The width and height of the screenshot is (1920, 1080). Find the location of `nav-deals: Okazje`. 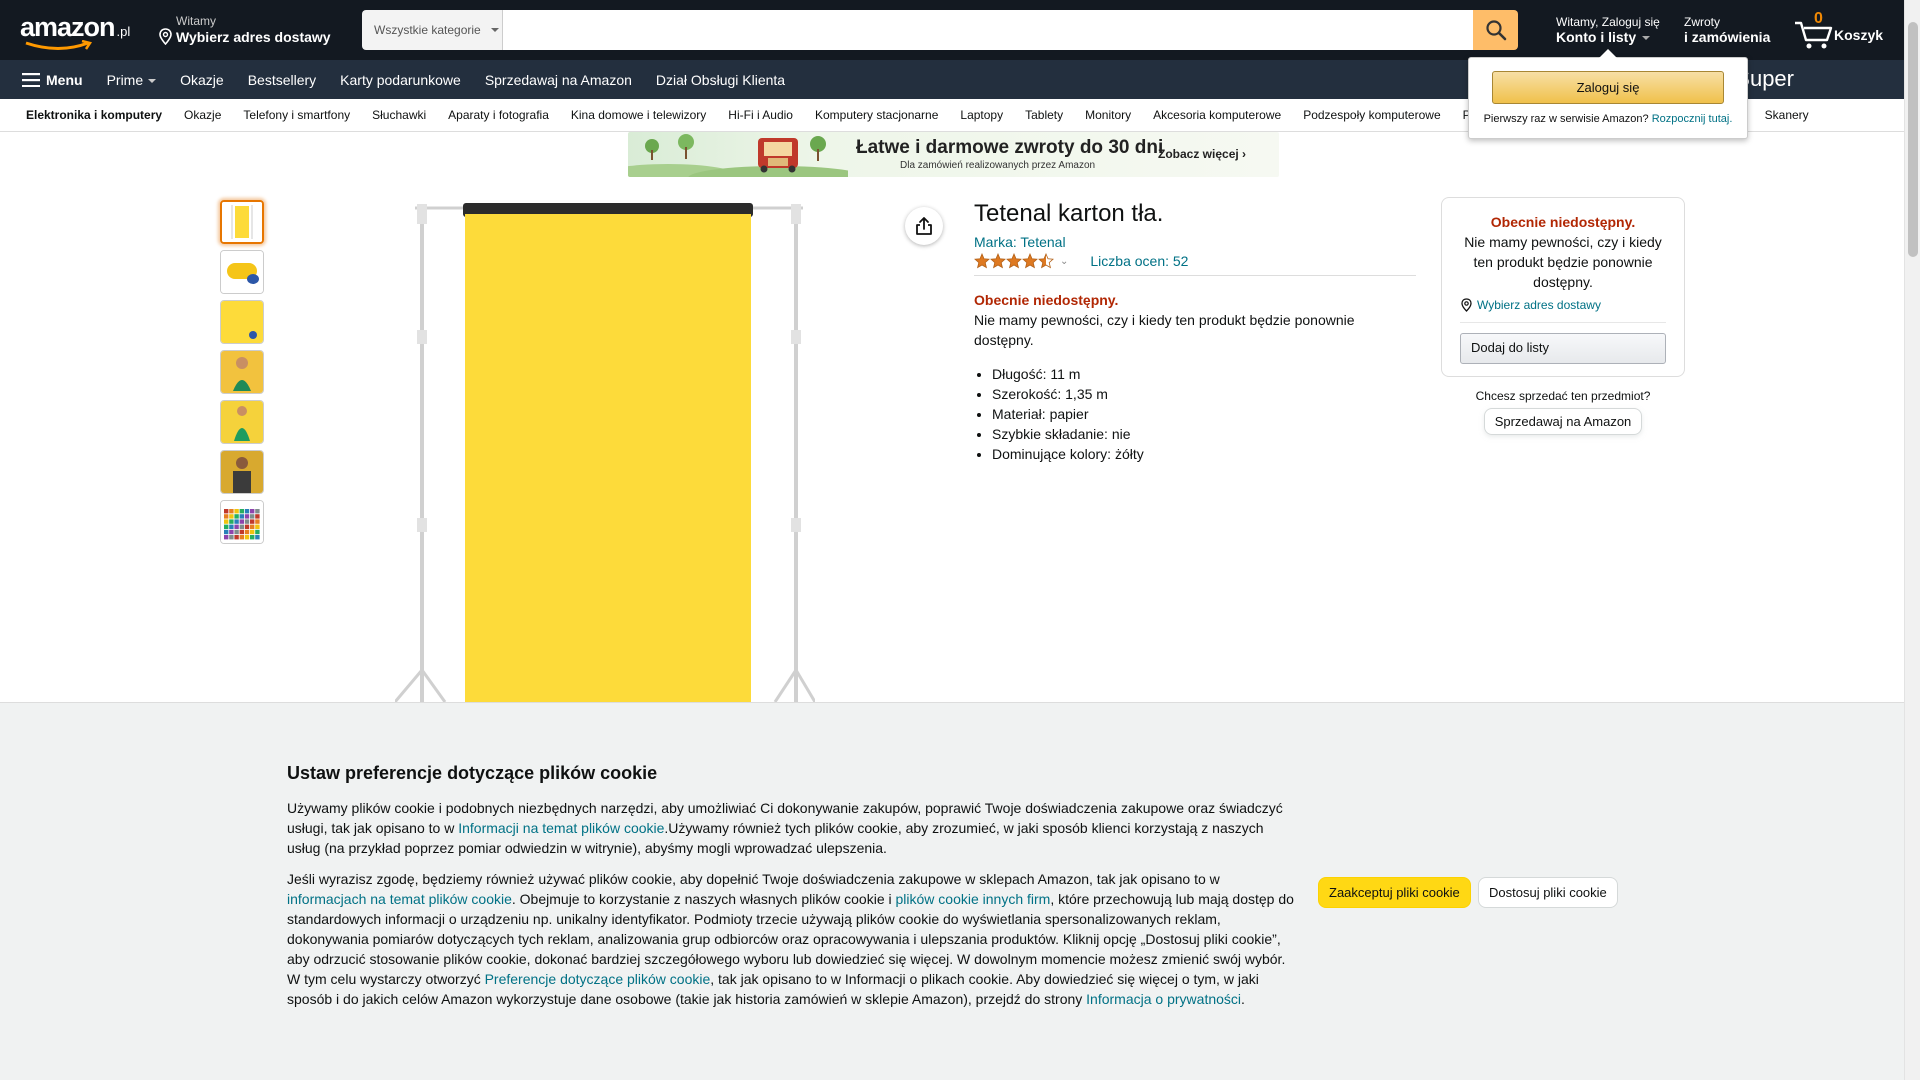

nav-deals: Okazje is located at coordinates (202, 80).